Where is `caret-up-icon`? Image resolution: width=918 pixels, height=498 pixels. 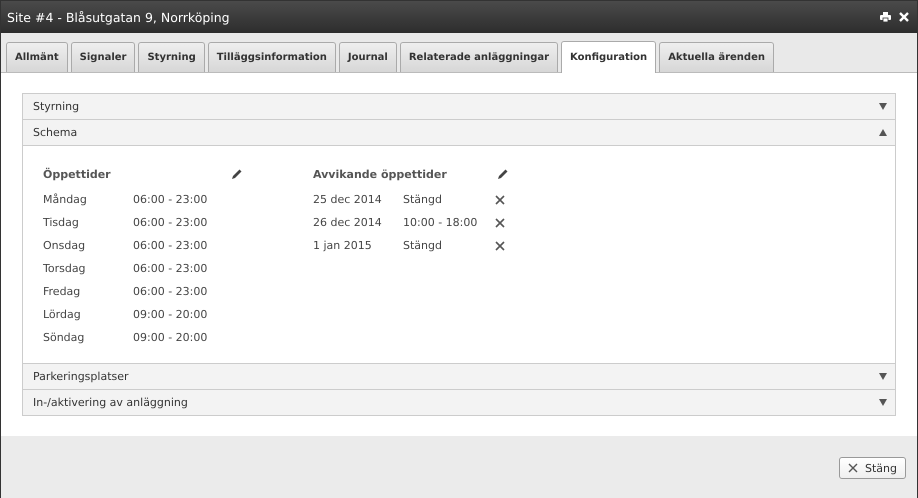 caret-up-icon is located at coordinates (883, 132).